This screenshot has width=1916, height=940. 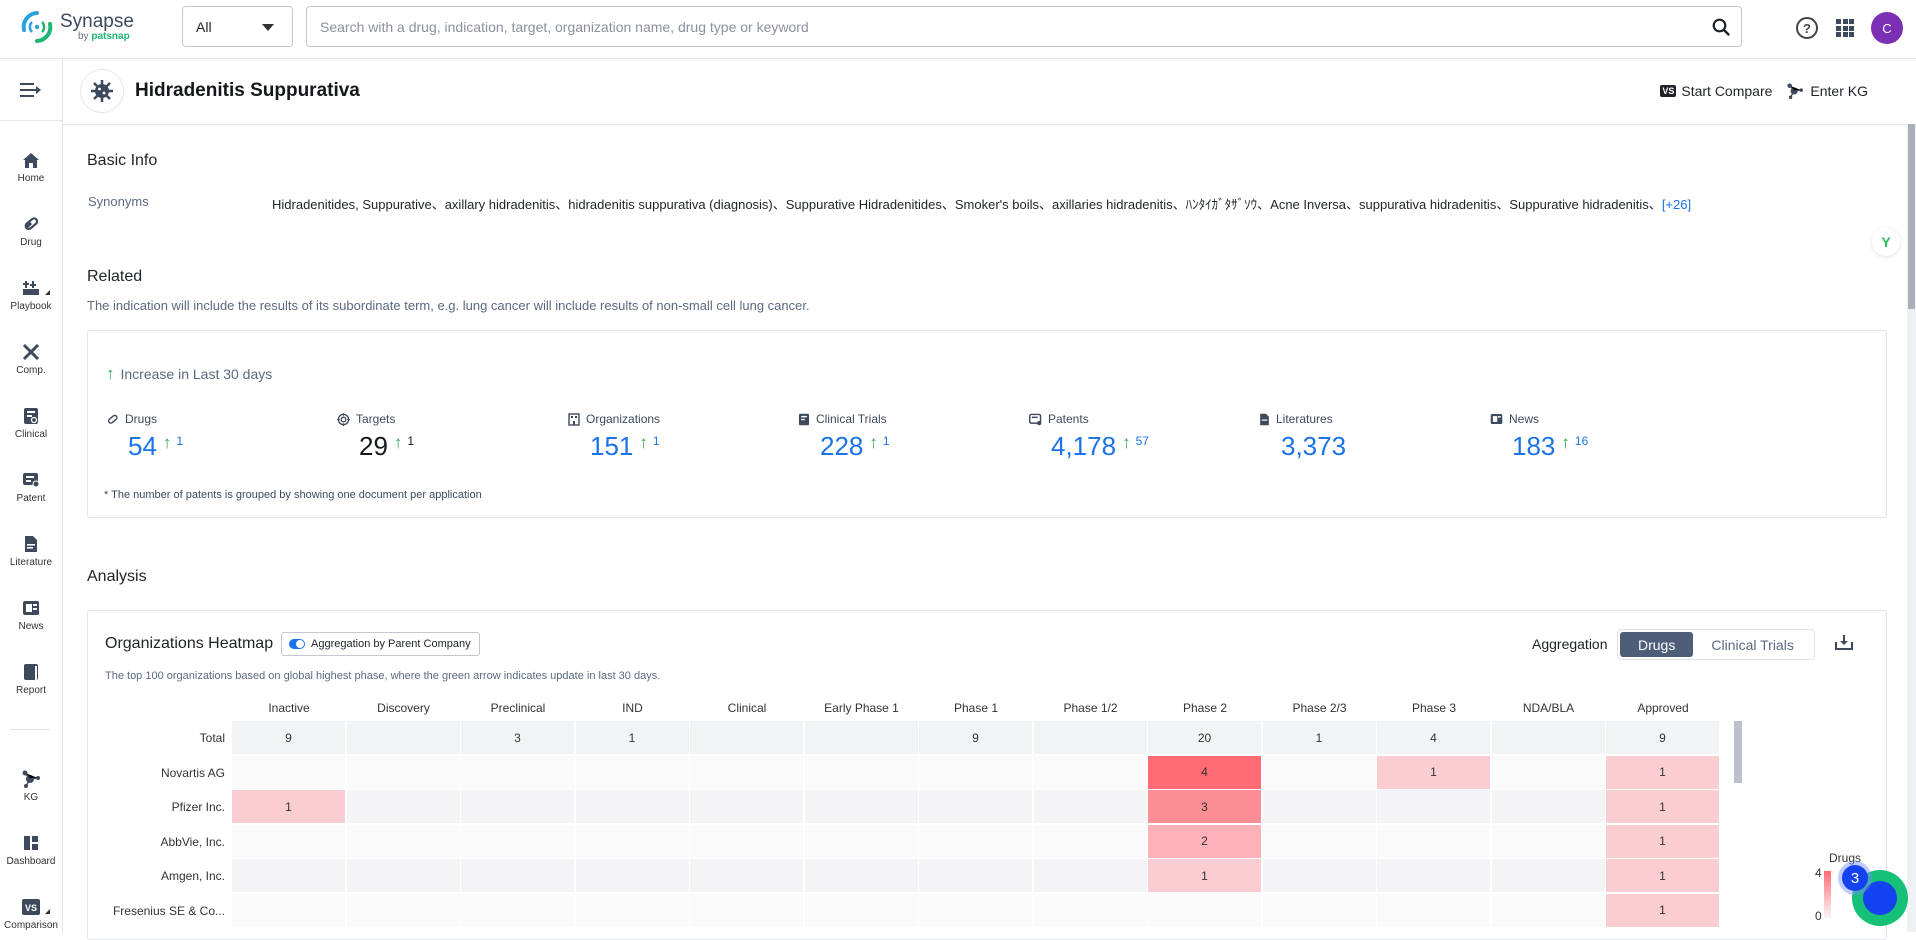 I want to click on page-scrollbar, so click(x=1911, y=528).